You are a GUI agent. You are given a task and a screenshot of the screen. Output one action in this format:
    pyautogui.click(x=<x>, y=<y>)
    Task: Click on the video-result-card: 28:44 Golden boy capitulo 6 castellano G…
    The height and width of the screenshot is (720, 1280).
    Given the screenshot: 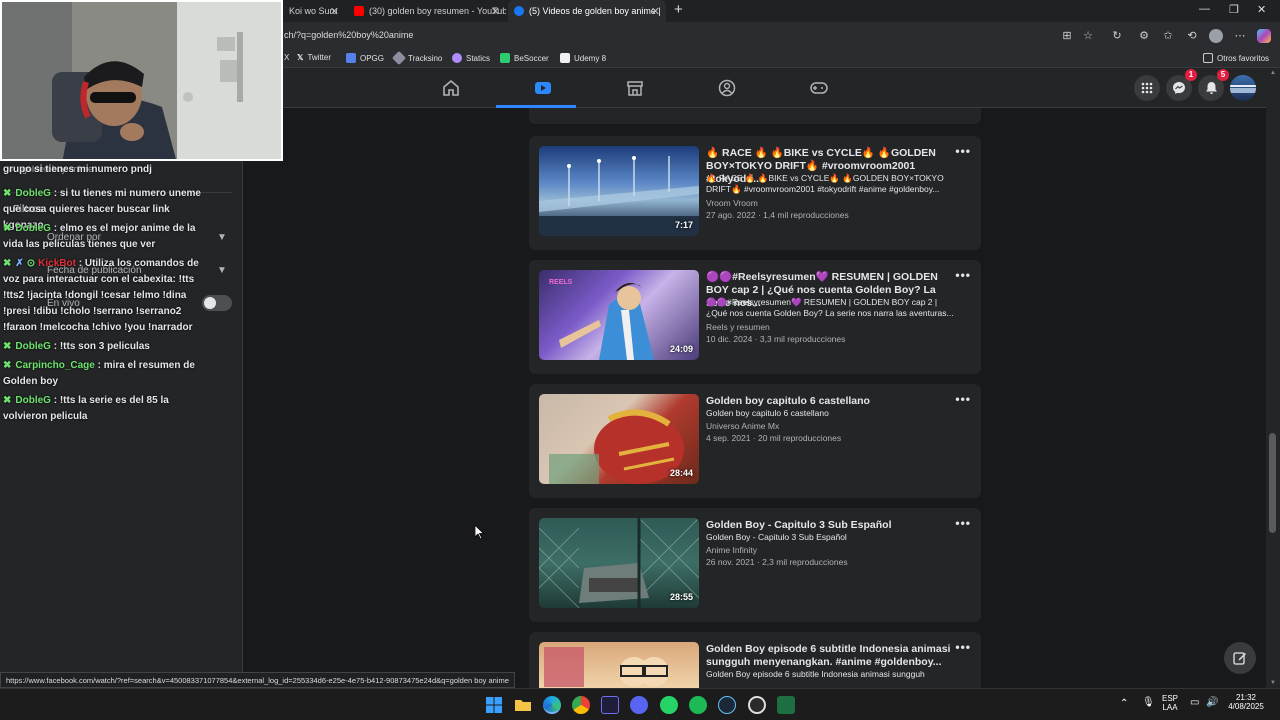 What is the action you would take?
    pyautogui.click(x=755, y=441)
    